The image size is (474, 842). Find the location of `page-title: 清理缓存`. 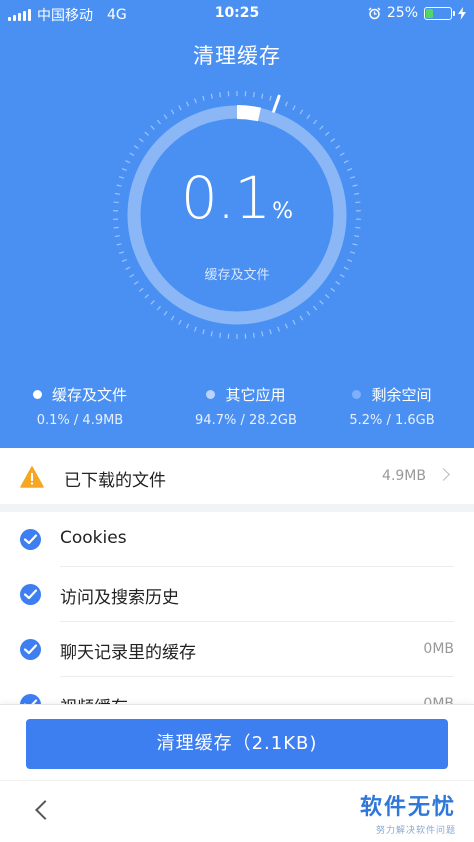

page-title: 清理缓存 is located at coordinates (237, 56).